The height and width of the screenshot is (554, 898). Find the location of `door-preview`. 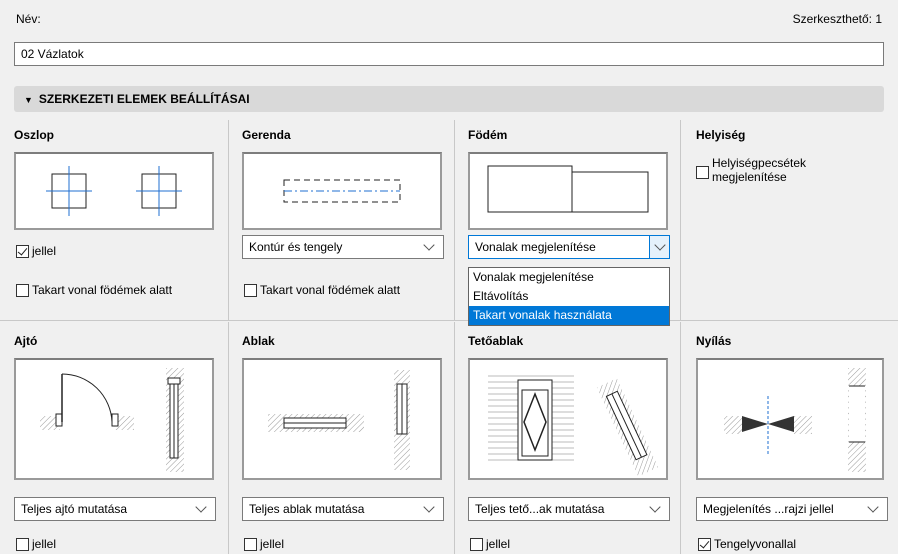

door-preview is located at coordinates (114, 419).